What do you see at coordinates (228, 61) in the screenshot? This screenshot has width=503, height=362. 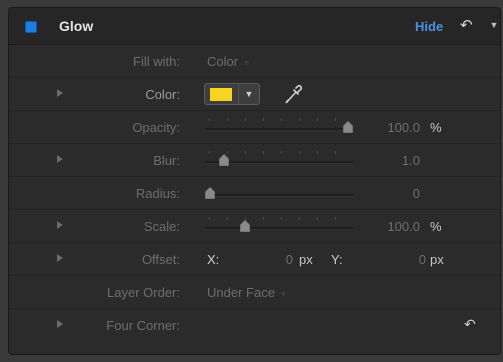 I see `fill-with-popup: Color ÷` at bounding box center [228, 61].